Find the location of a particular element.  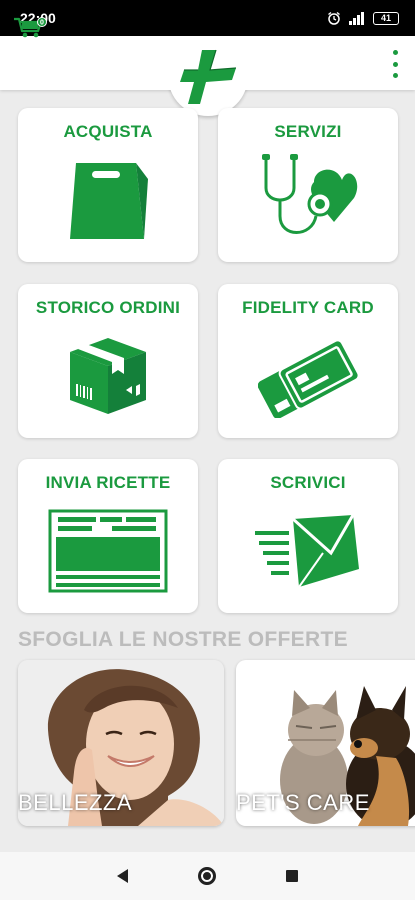

status-icons: 41 is located at coordinates (363, 18).